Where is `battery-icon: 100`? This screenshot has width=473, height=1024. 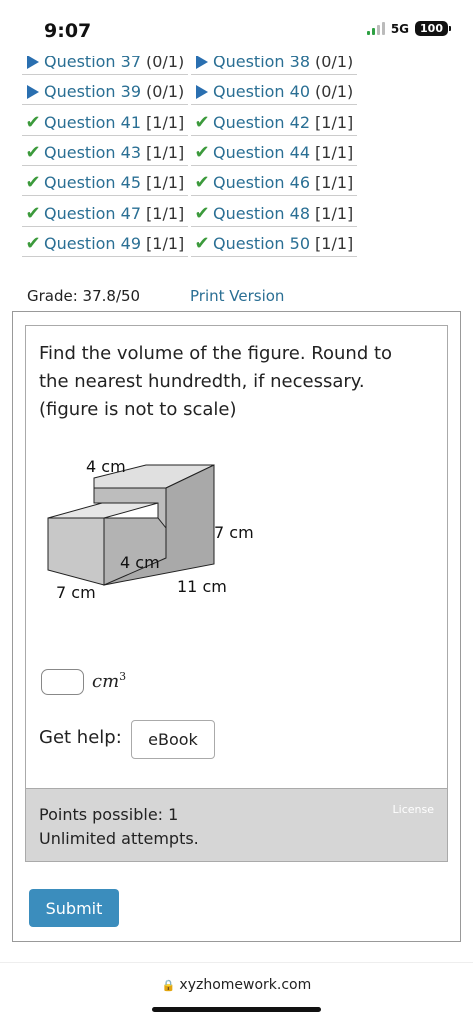
battery-icon: 100 is located at coordinates (431, 28).